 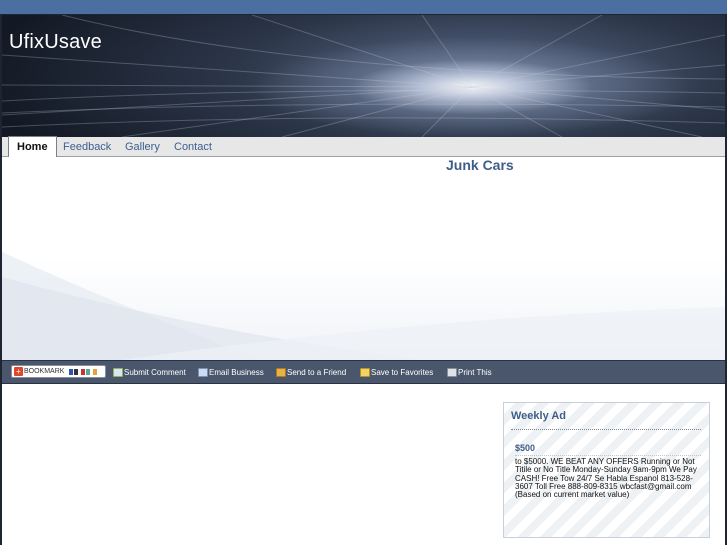 What do you see at coordinates (480, 165) in the screenshot?
I see `page-heading: Junk Cars` at bounding box center [480, 165].